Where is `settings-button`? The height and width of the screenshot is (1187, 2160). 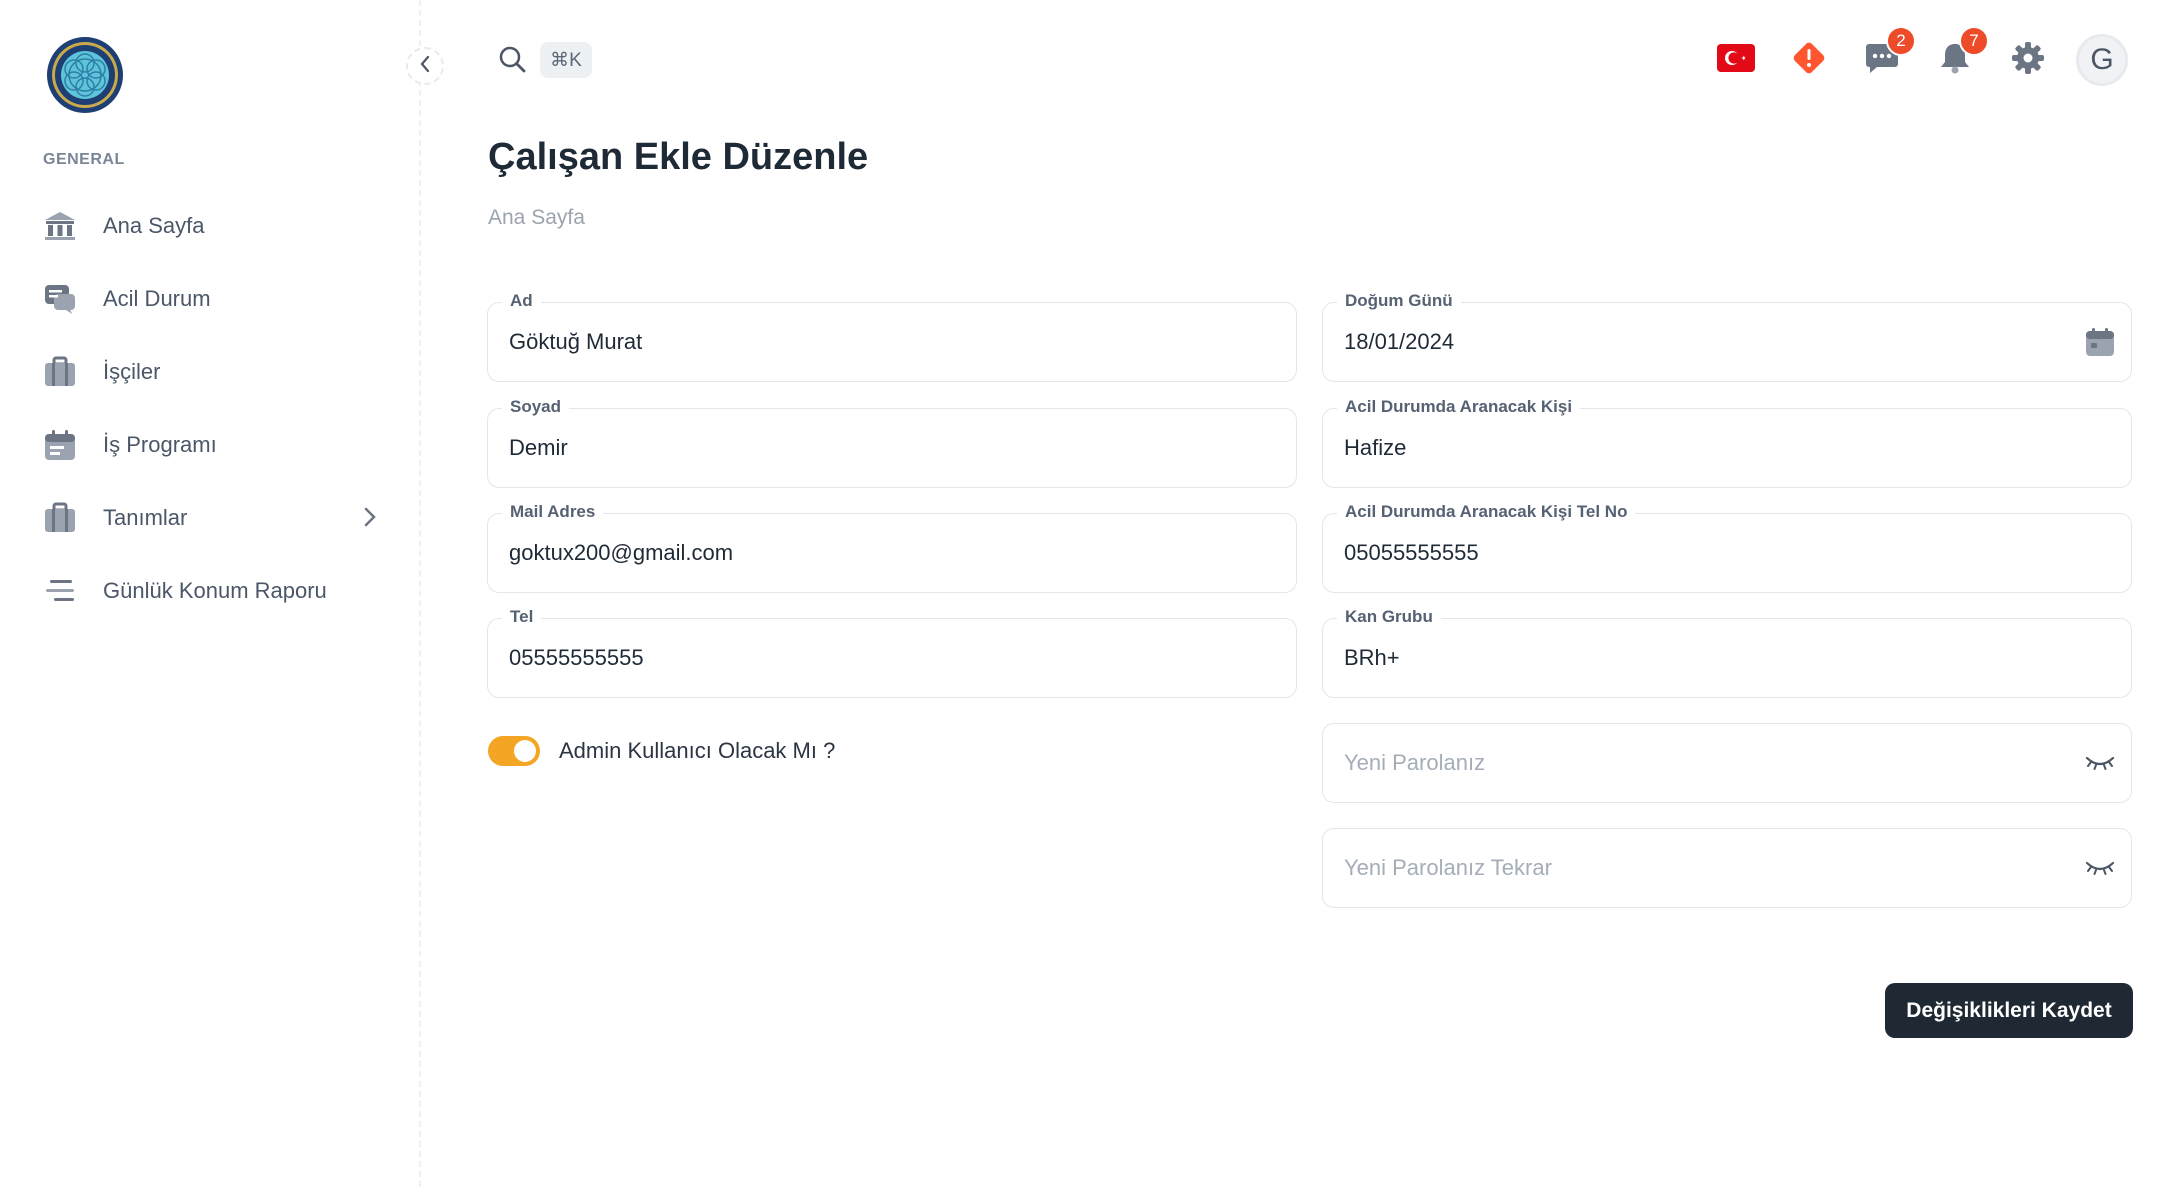 settings-button is located at coordinates (2028, 60).